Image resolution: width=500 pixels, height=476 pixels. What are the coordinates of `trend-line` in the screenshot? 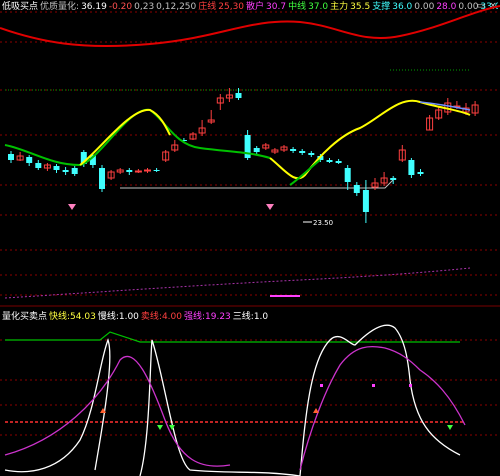 It's located at (237, 283).